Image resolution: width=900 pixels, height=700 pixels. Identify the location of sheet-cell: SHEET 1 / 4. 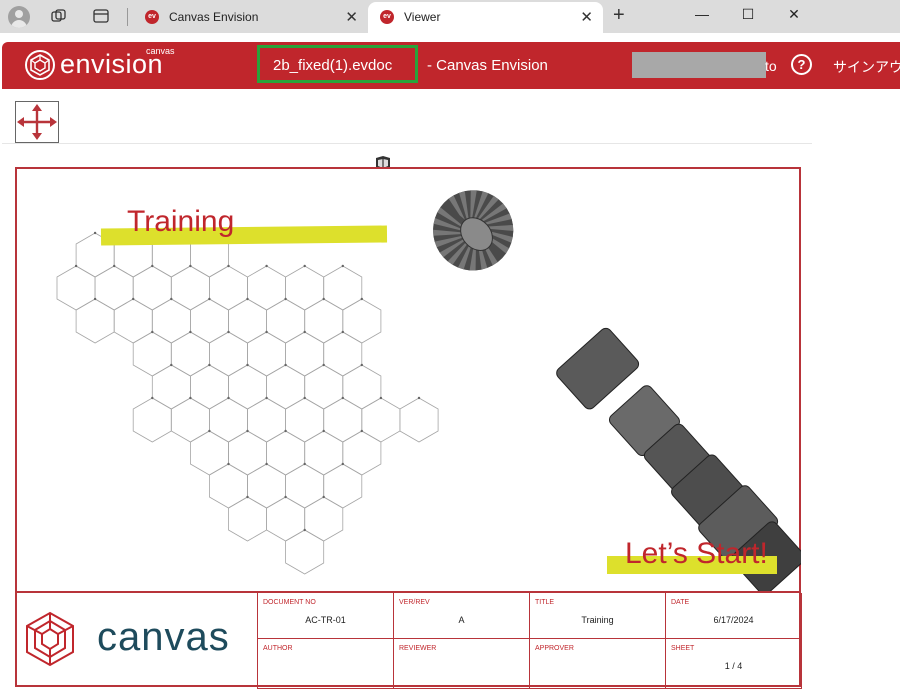
(734, 664).